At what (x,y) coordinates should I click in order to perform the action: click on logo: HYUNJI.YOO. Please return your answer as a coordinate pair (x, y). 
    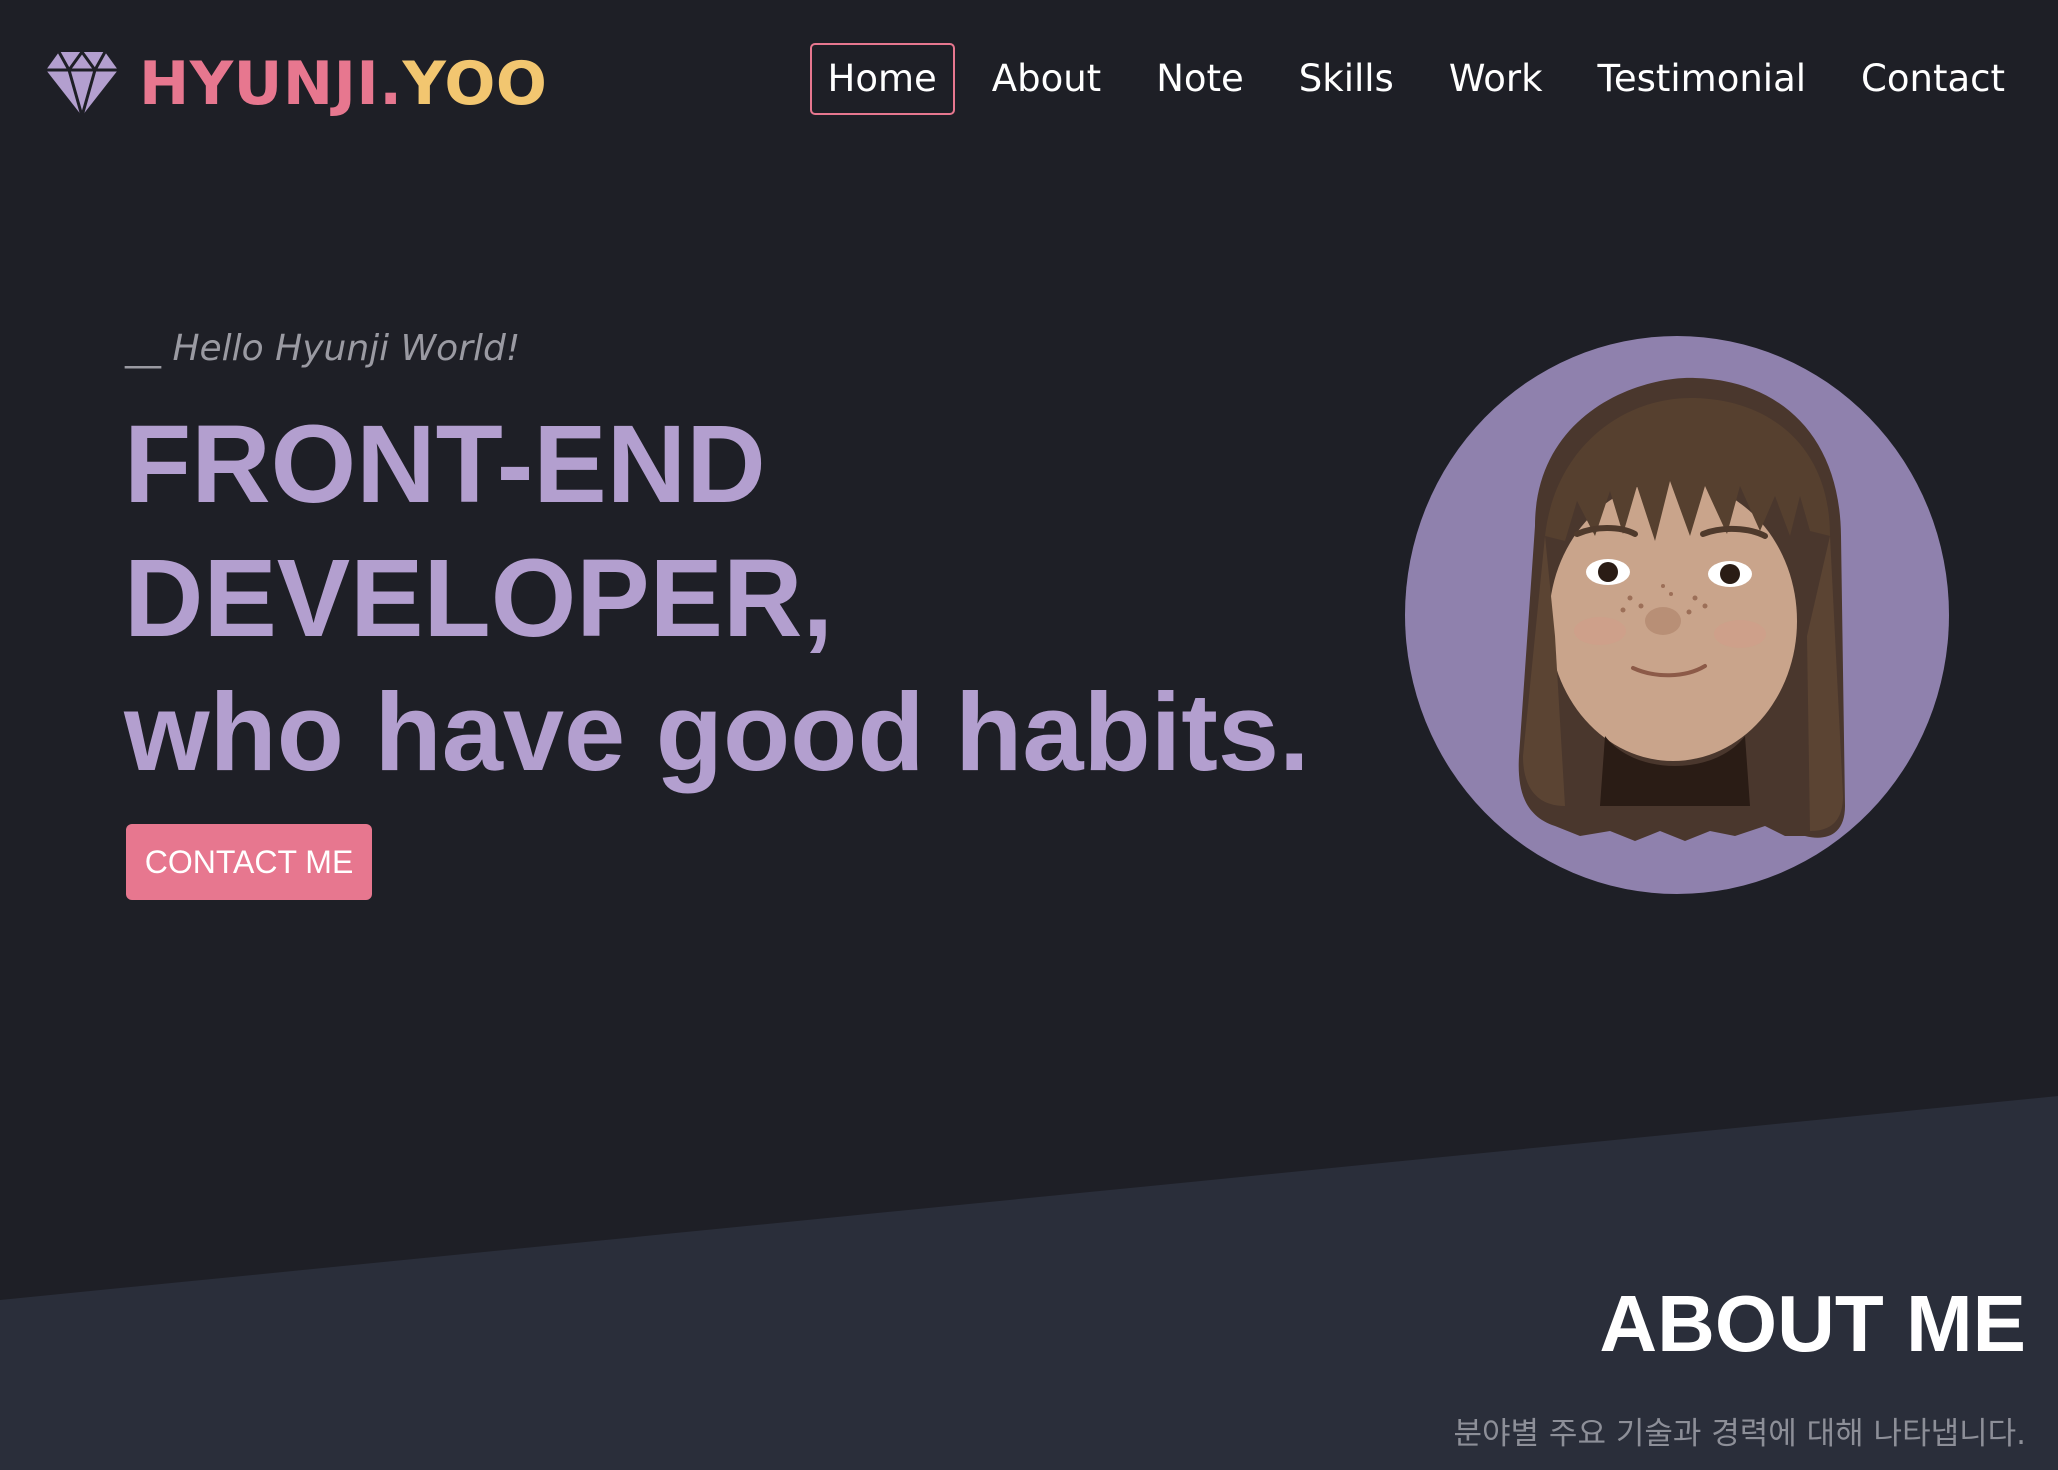
    Looking at the image, I should click on (296, 84).